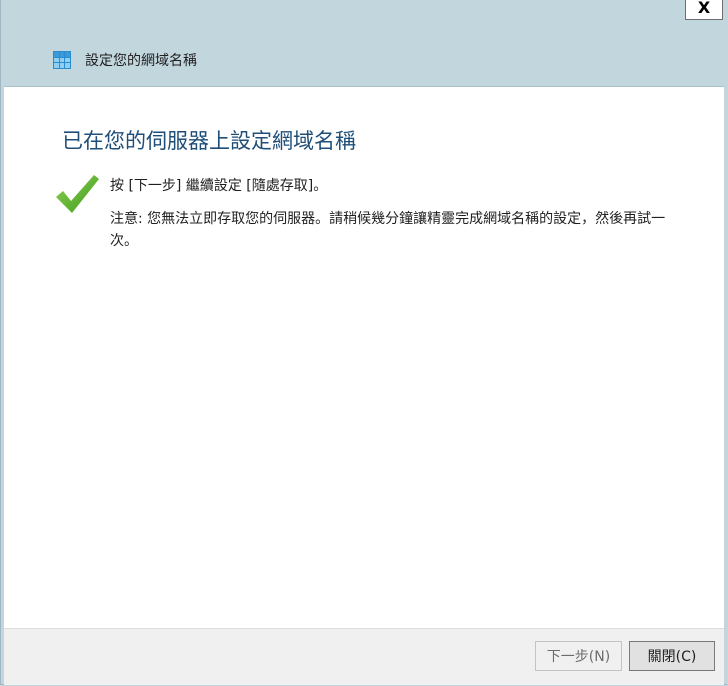  I want to click on next-step-instruction: 按 [下一步] 繼續設定 [隨處存取]。, so click(219, 186).